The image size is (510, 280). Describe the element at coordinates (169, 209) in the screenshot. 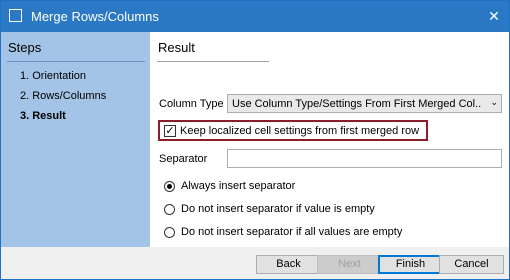

I see `radio-skip-empty-value` at that location.